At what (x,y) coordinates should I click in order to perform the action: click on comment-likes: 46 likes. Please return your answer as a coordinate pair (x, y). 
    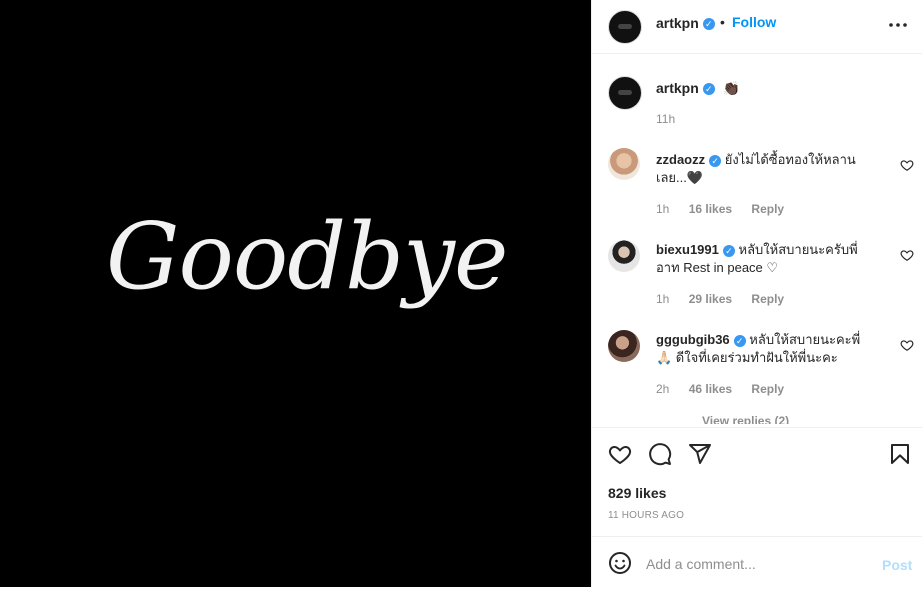
    Looking at the image, I should click on (710, 389).